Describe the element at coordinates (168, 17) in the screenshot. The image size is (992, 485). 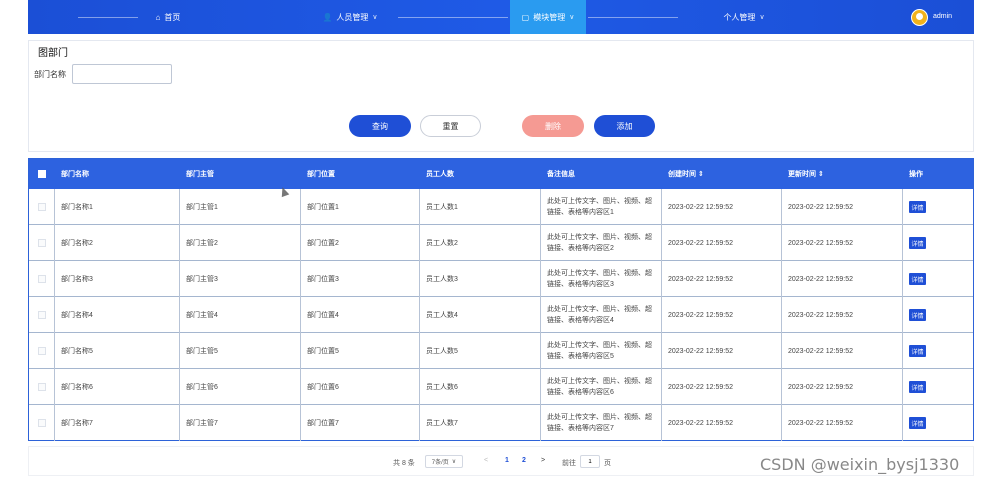
I see `nav-home: ⌂ 首页` at that location.